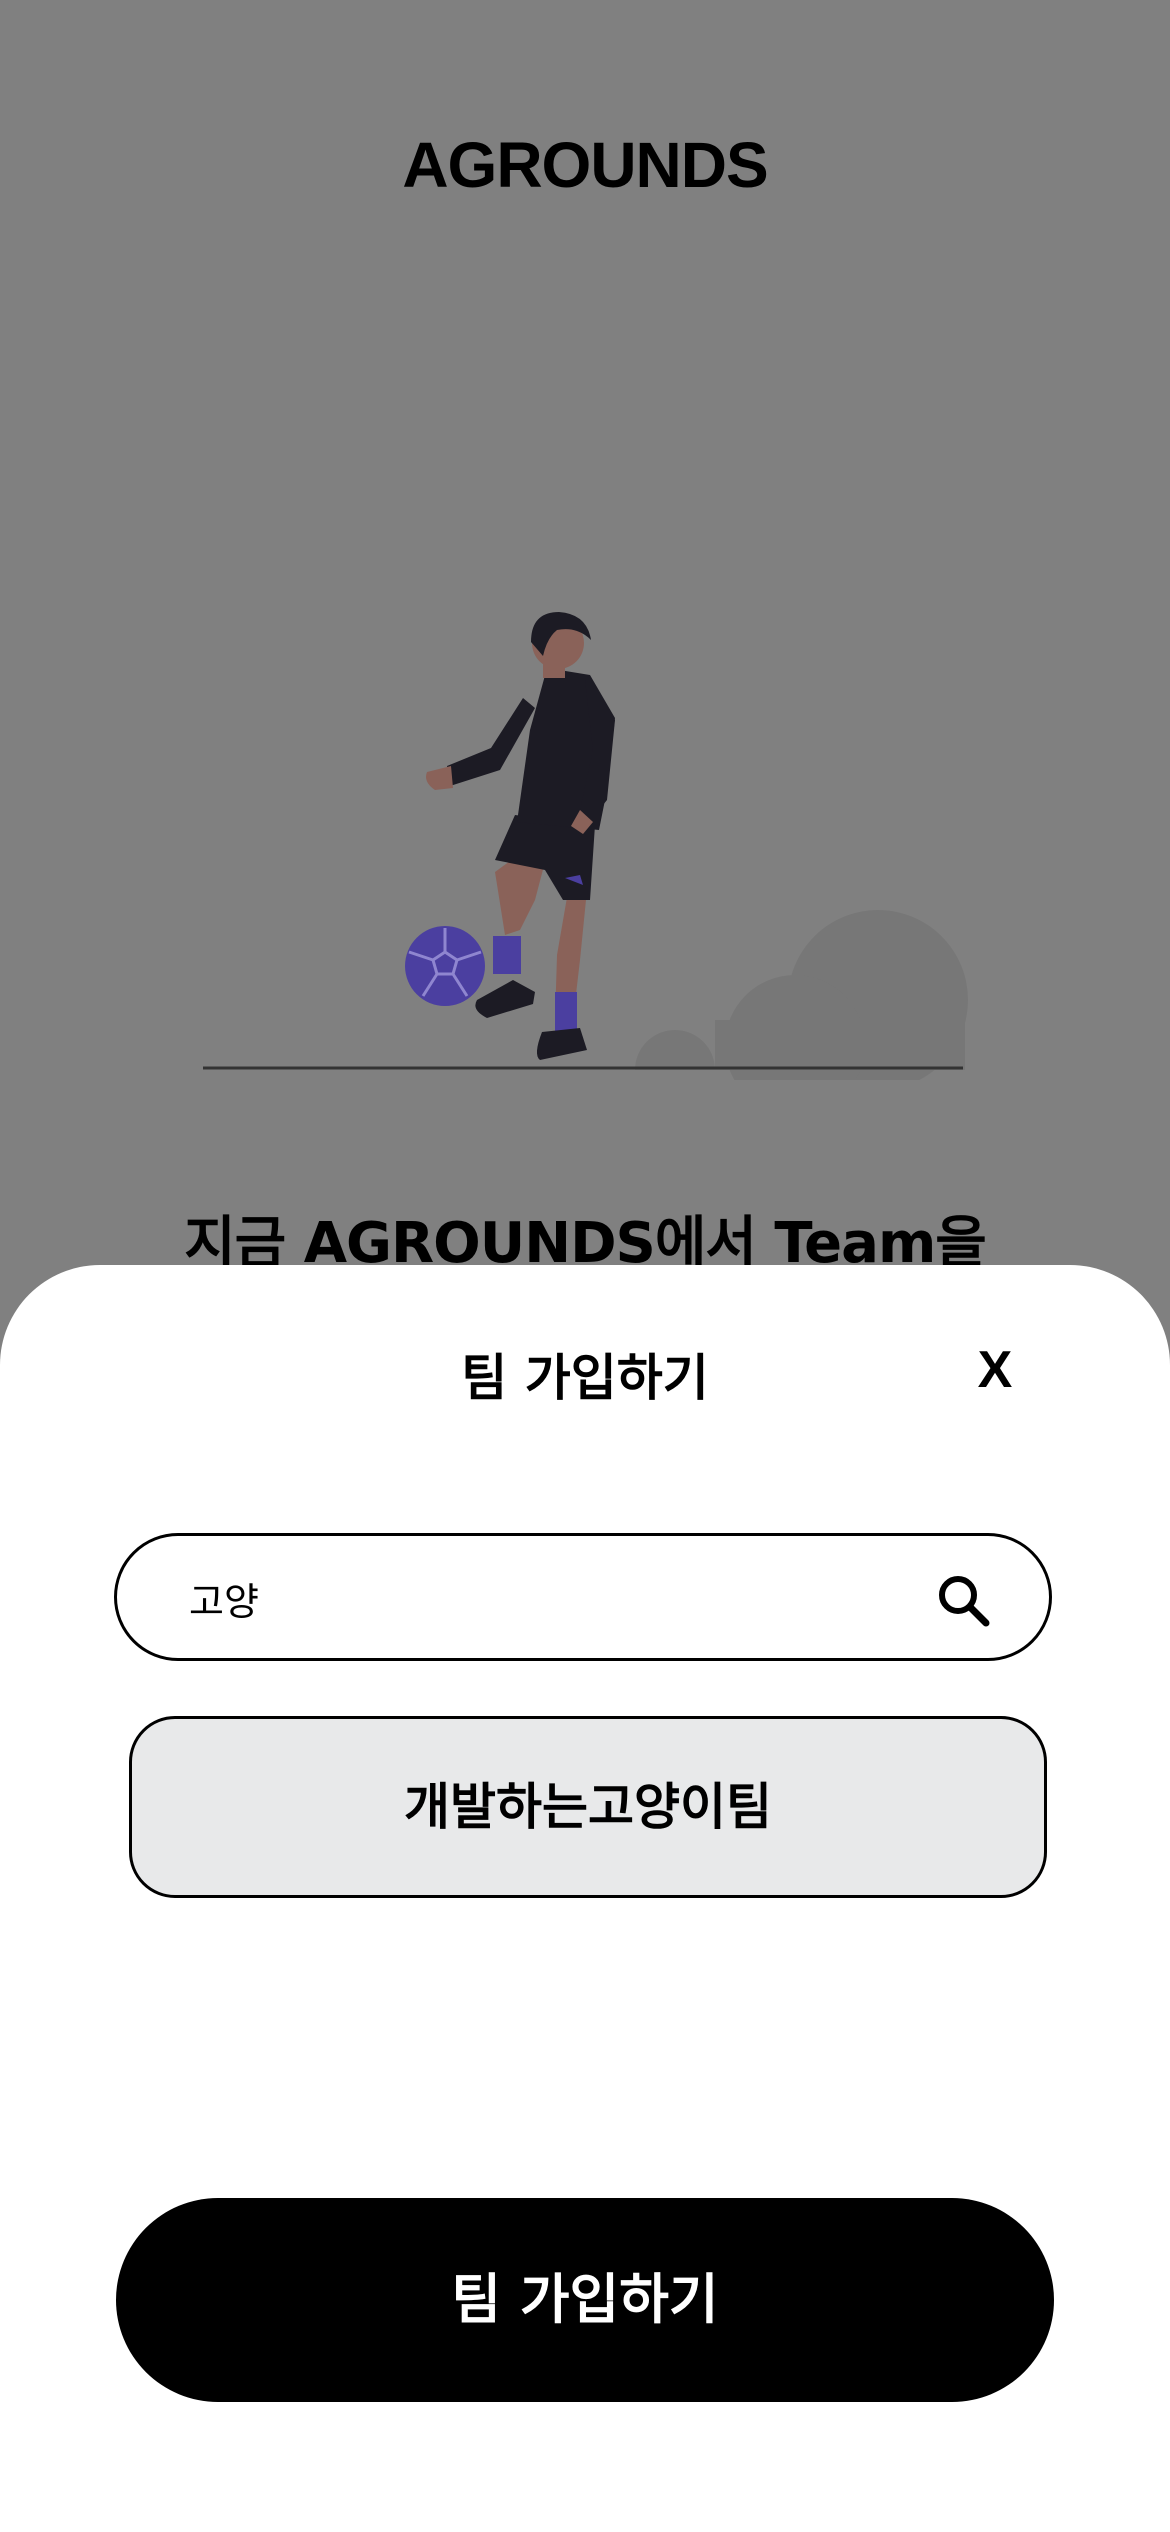 The height and width of the screenshot is (2532, 1170). Describe the element at coordinates (585, 846) in the screenshot. I see `soccer-player-illustration` at that location.